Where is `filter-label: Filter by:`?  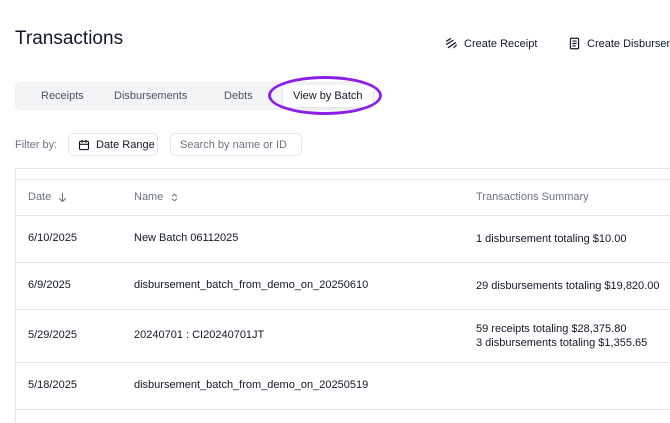
filter-label: Filter by: is located at coordinates (36, 145).